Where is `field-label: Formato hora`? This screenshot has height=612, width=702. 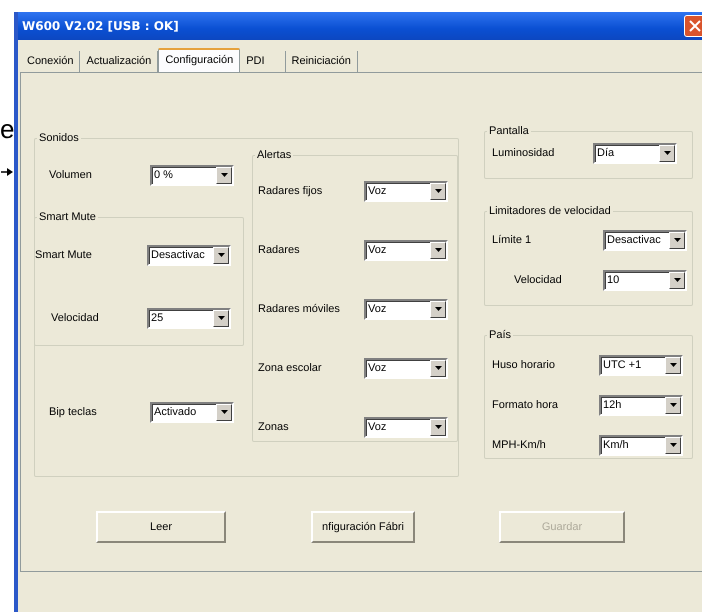
field-label: Formato hora is located at coordinates (526, 405).